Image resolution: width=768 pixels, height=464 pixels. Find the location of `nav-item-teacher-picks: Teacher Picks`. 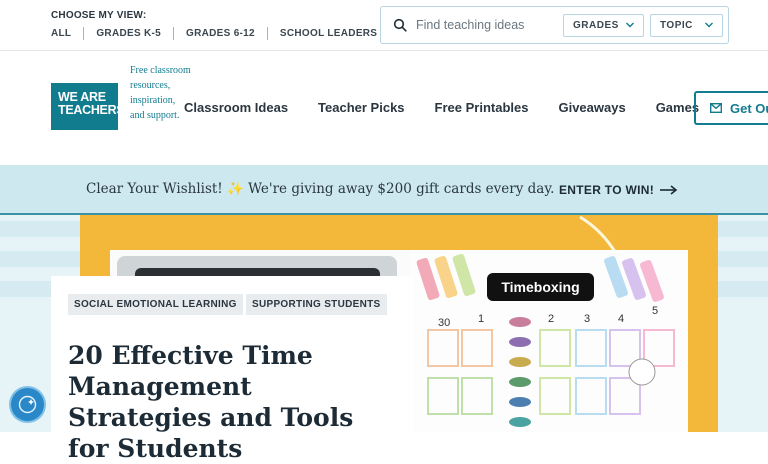

nav-item-teacher-picks: Teacher Picks is located at coordinates (361, 107).